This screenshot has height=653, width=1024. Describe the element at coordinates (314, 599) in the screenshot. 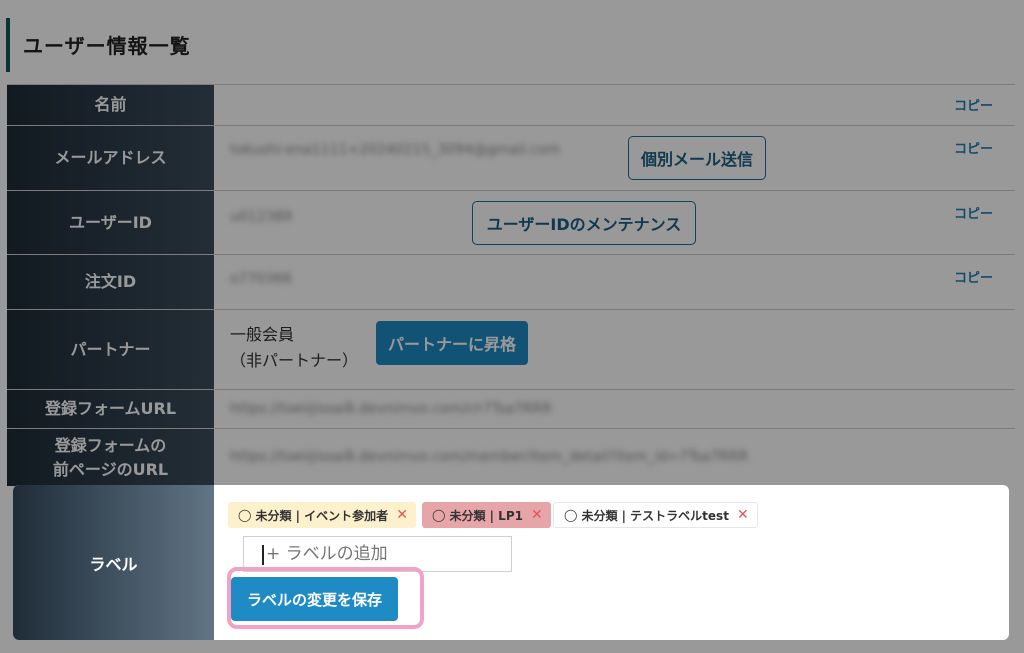

I see `save-labels-button: ラベルの変更を保存` at that location.